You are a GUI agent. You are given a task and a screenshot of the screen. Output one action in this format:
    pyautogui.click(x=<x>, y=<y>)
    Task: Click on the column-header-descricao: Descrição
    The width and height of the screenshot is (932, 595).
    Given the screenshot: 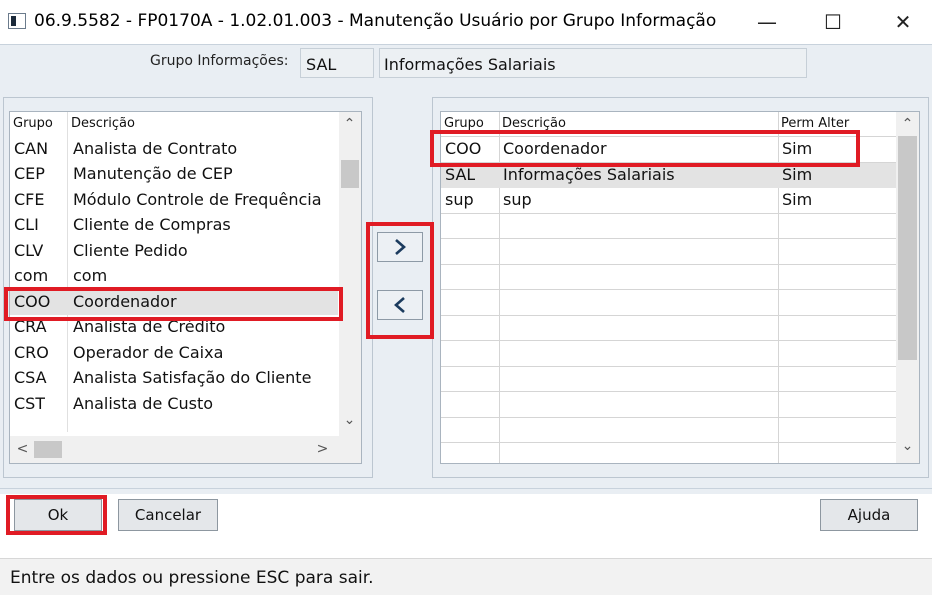 What is the action you would take?
    pyautogui.click(x=103, y=124)
    